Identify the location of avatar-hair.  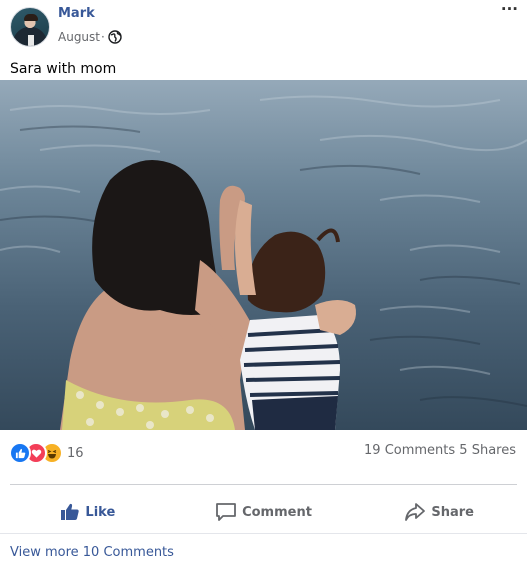
(31, 17).